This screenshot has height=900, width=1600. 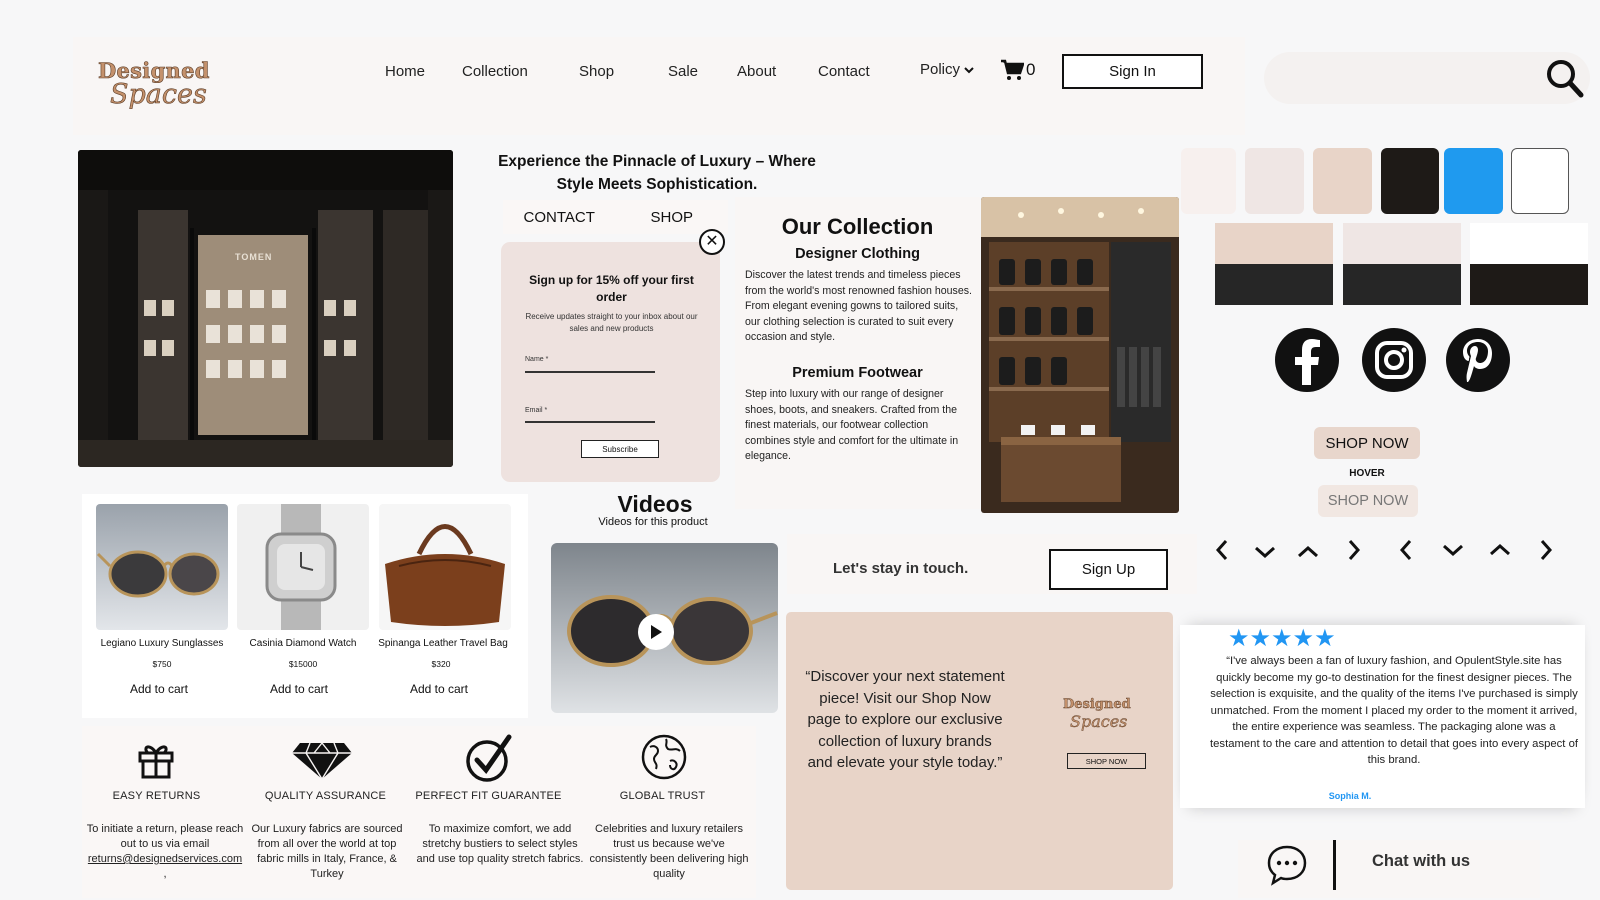 I want to click on product-image-sunglasses, so click(x=162, y=567).